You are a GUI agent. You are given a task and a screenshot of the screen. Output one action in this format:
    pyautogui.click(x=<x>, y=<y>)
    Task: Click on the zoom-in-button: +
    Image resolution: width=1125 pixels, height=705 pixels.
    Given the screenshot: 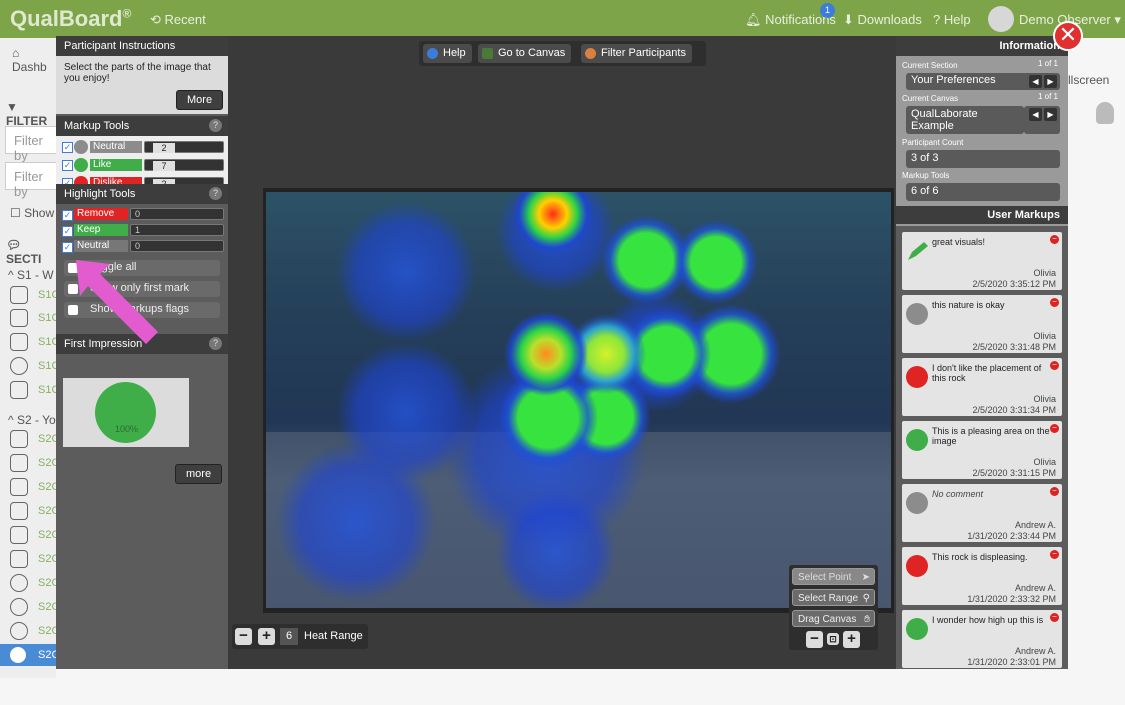 What is the action you would take?
    pyautogui.click(x=851, y=639)
    